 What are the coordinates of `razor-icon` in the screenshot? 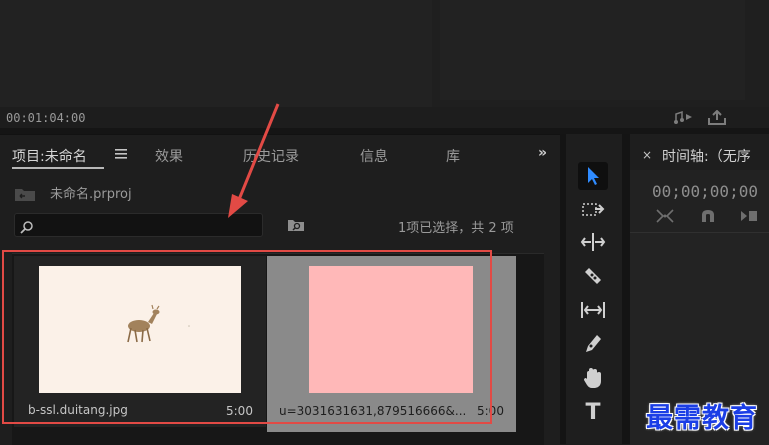 It's located at (593, 276).